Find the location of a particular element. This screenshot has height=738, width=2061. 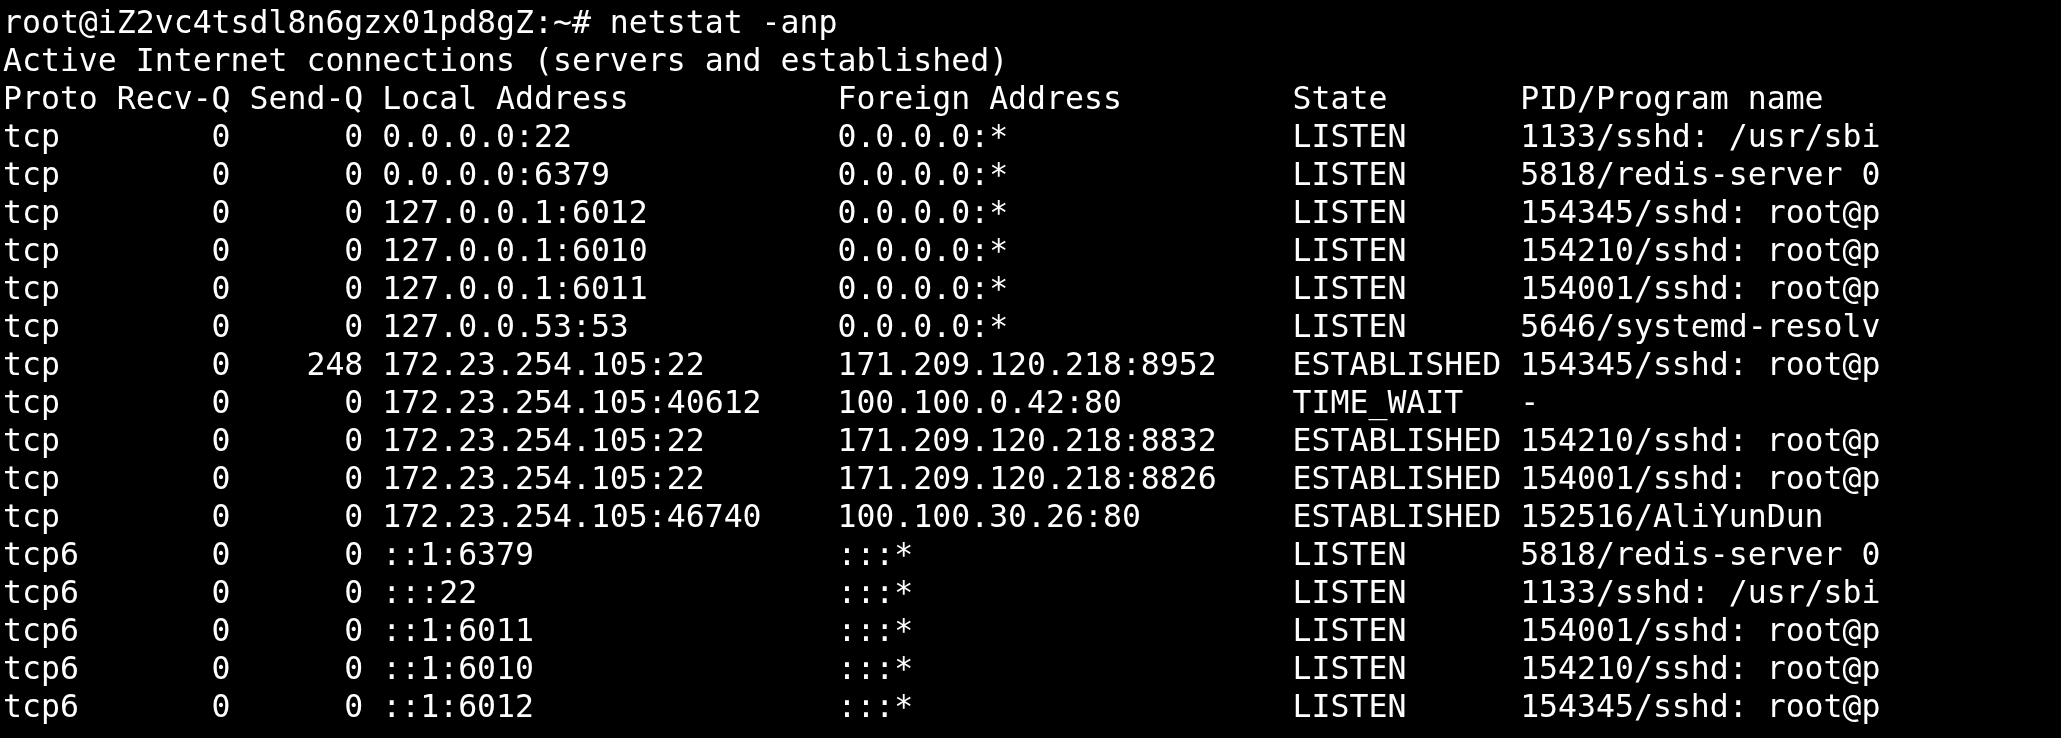

table-cell: 5646/systemd-resolv is located at coordinates (1700, 326).